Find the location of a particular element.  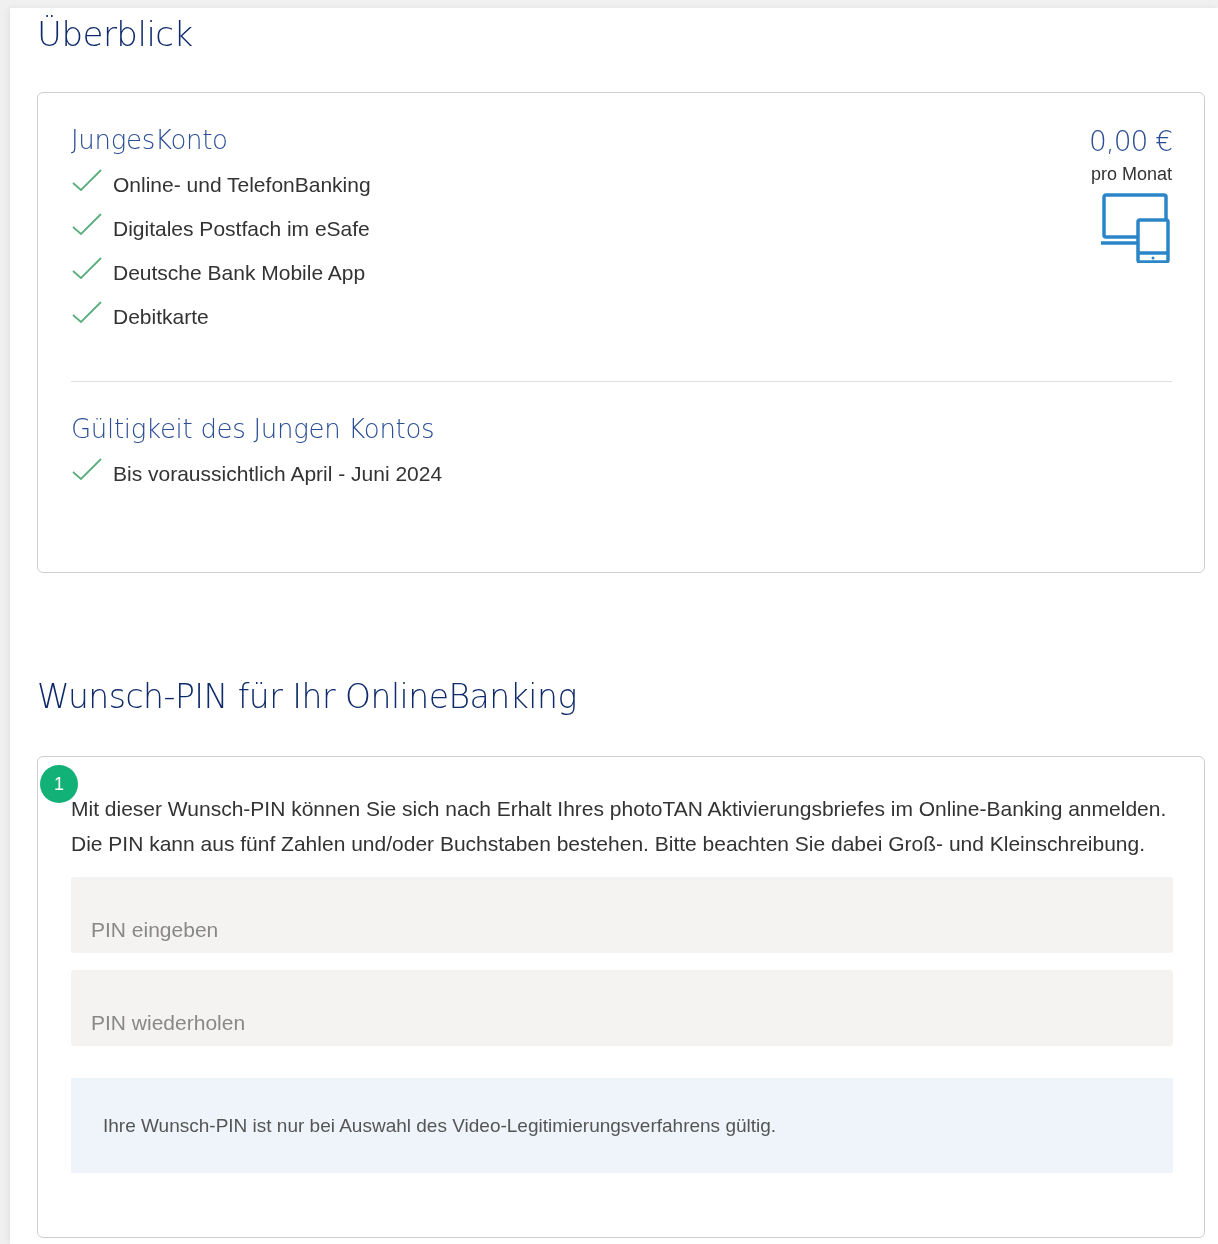

feature-text: Debitkarte is located at coordinates (161, 317).